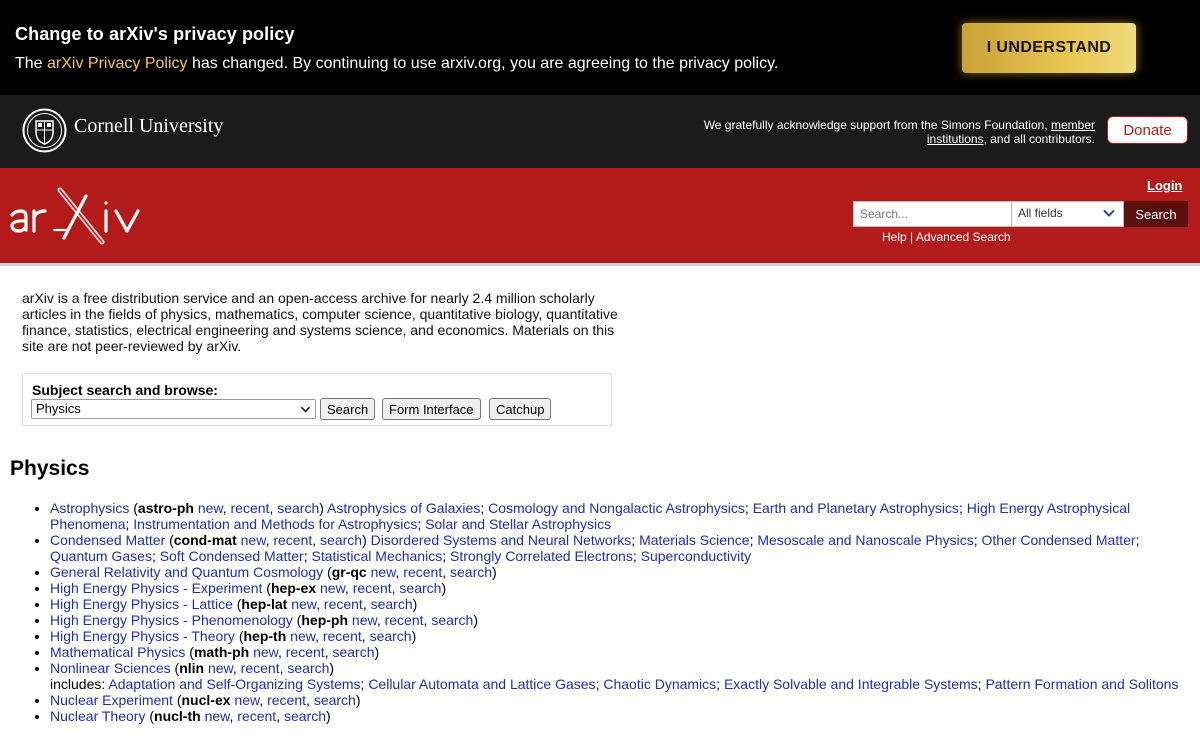 Image resolution: width=1200 pixels, height=740 pixels. What do you see at coordinates (431, 409) in the screenshot?
I see `form-interface-button: Form Interface` at bounding box center [431, 409].